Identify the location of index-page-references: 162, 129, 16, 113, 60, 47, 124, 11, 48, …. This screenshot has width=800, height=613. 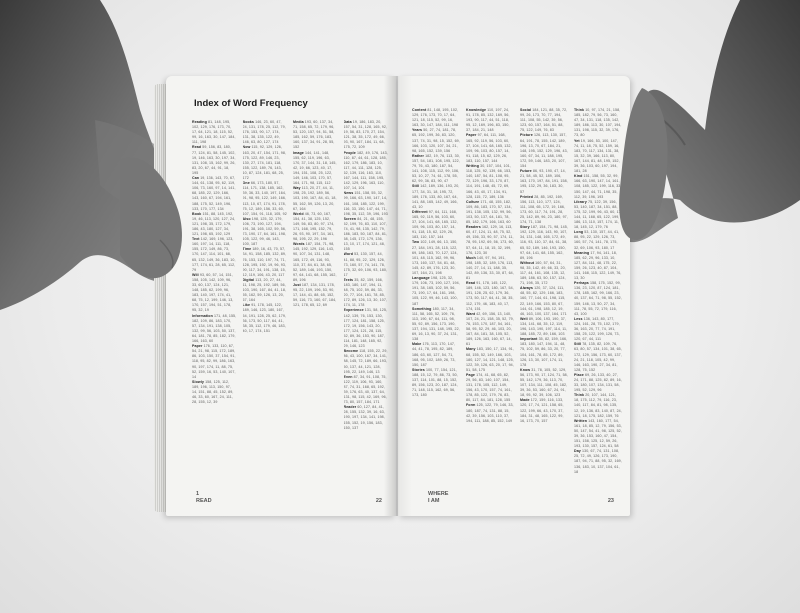
(490, 240).